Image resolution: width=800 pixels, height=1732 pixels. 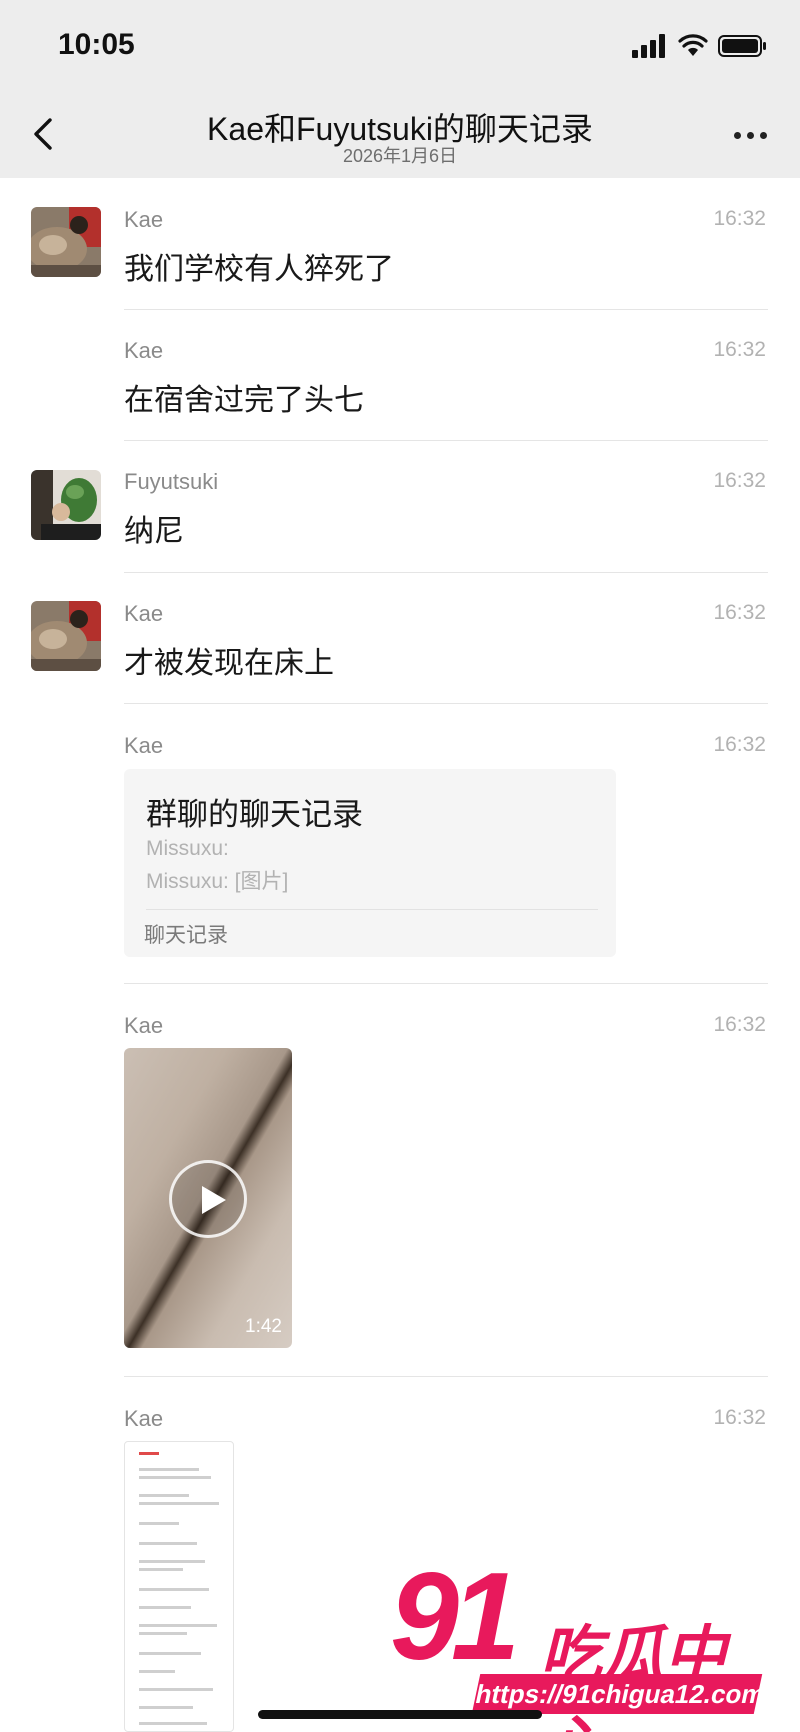 What do you see at coordinates (370, 863) in the screenshot?
I see `chat-record-card: 群聊的聊天记录 Missuxu: Missuxu: [图片] 聊天记录` at bounding box center [370, 863].